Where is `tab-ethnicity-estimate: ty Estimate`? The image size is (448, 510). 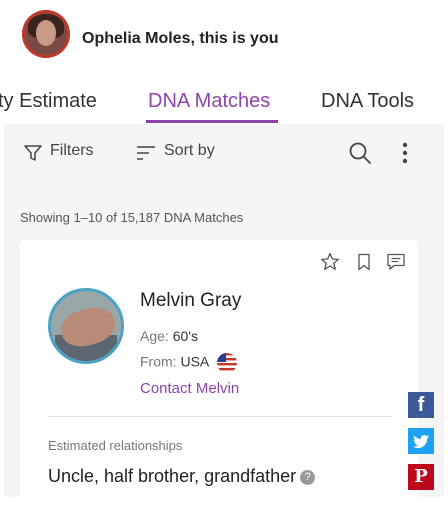 tab-ethnicity-estimate: ty Estimate is located at coordinates (48, 101).